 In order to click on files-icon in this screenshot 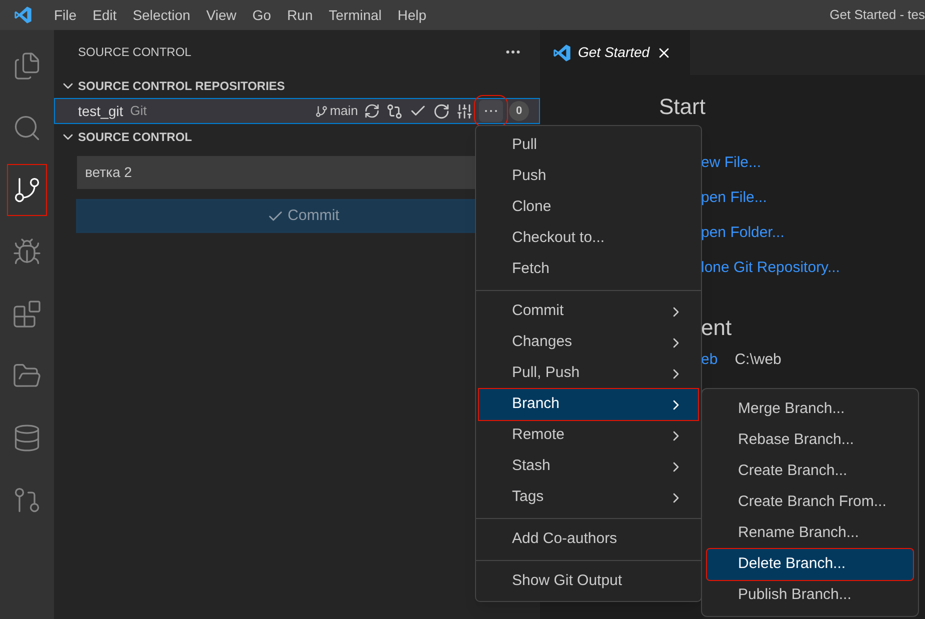, I will do `click(27, 66)`.